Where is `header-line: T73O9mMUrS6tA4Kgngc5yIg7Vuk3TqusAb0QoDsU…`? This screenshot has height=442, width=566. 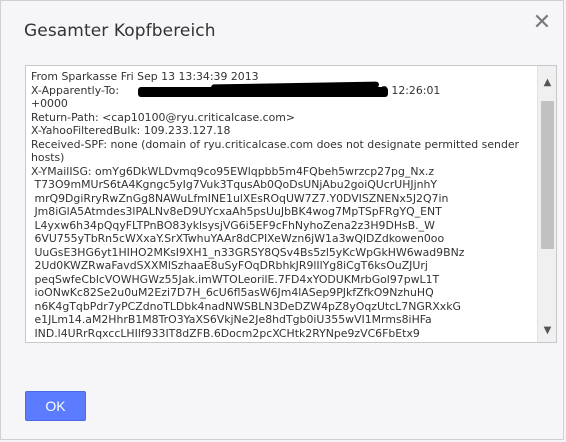 header-line: T73O9mMUrS6tA4Kgngc5yIg7Vuk3TqusAb0QoDsU… is located at coordinates (234, 184).